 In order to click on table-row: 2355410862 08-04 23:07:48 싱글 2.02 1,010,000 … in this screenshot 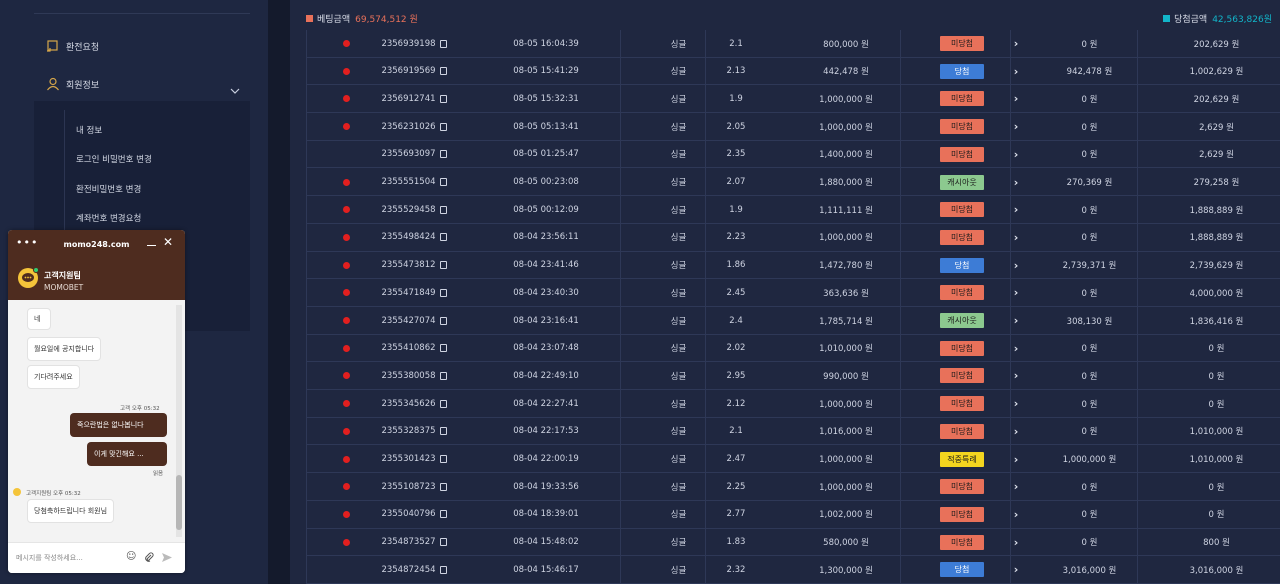, I will do `click(793, 349)`.